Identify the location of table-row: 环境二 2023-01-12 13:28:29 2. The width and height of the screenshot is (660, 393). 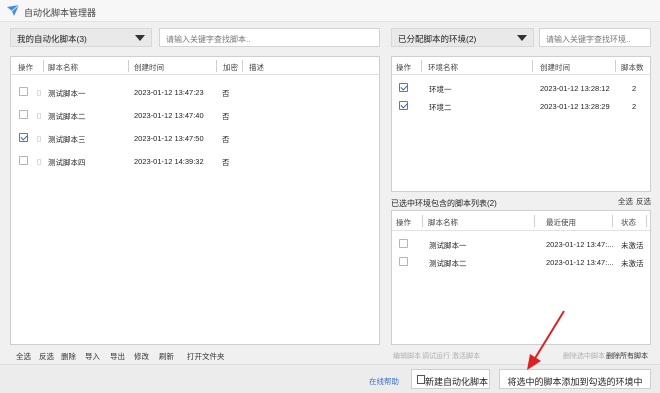
(521, 105).